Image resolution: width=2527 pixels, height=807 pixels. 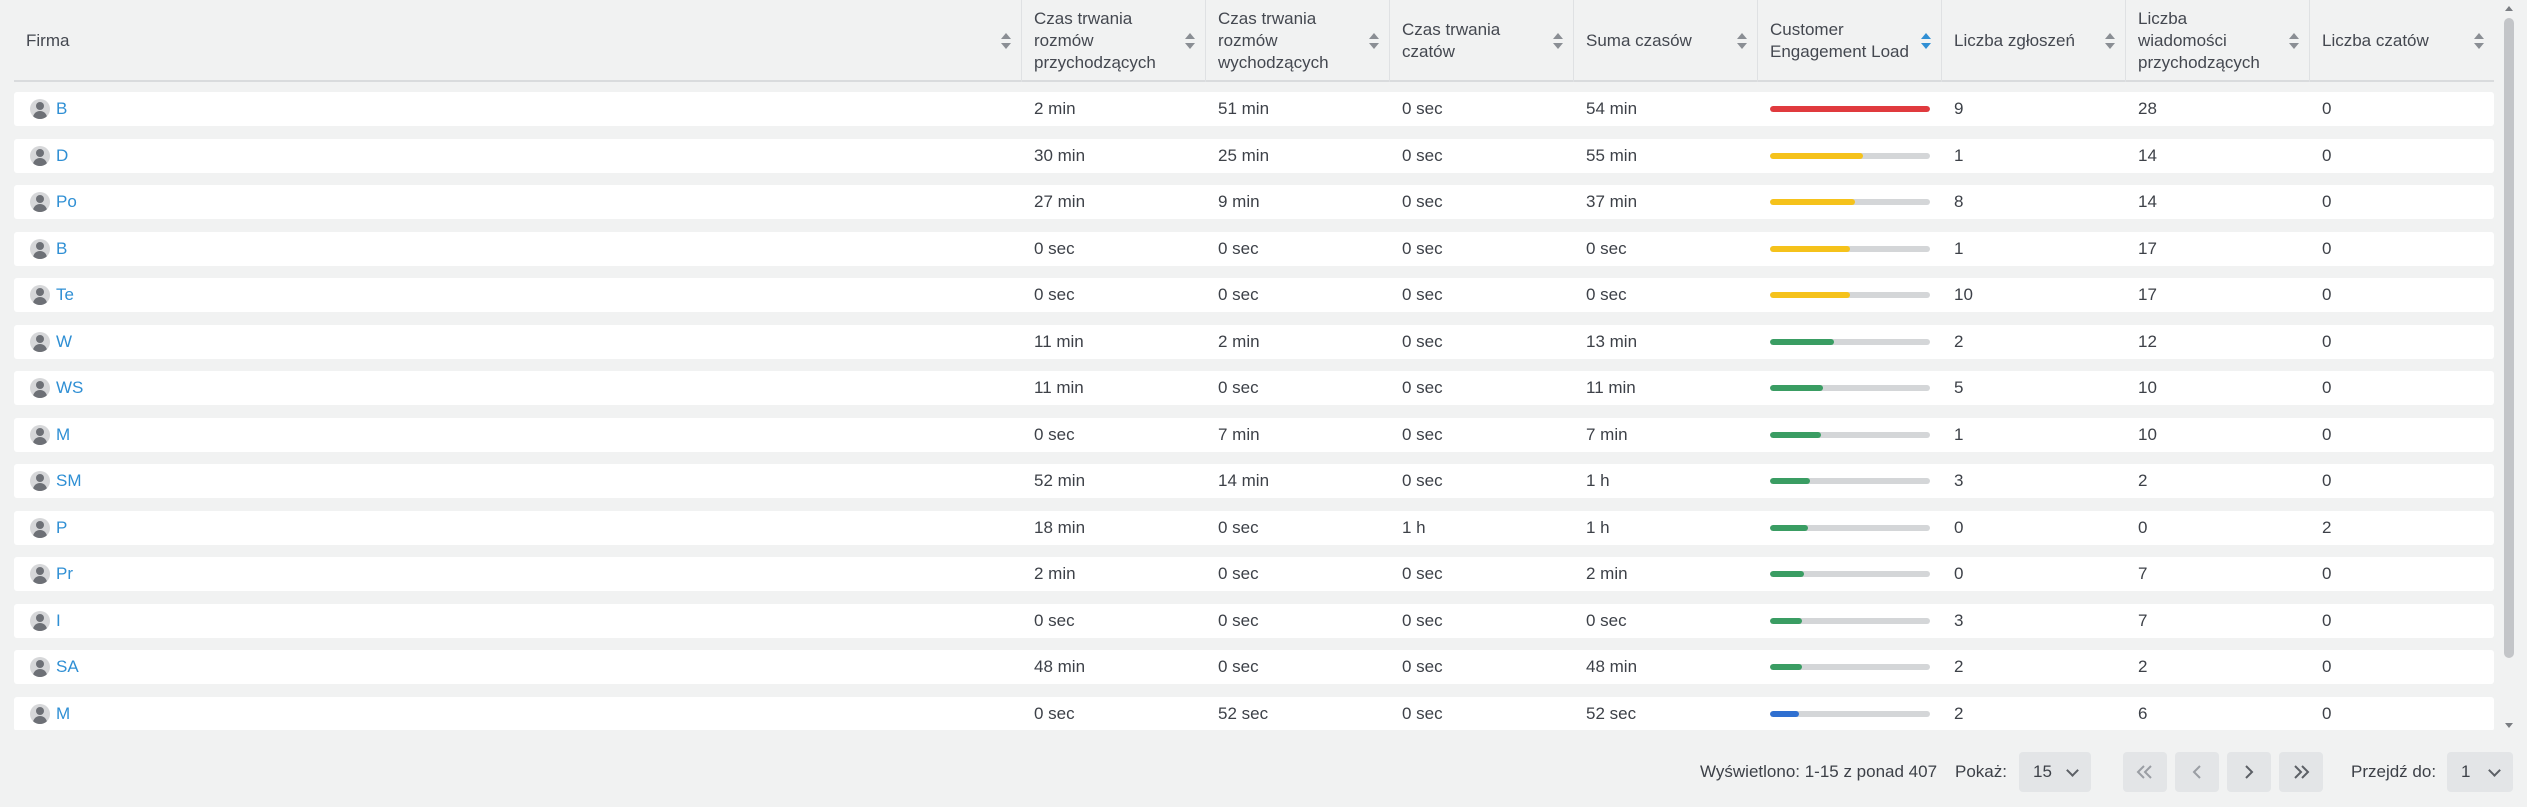 What do you see at coordinates (1850, 41) in the screenshot?
I see `column-header-engagement-load: Customer Engagement Load` at bounding box center [1850, 41].